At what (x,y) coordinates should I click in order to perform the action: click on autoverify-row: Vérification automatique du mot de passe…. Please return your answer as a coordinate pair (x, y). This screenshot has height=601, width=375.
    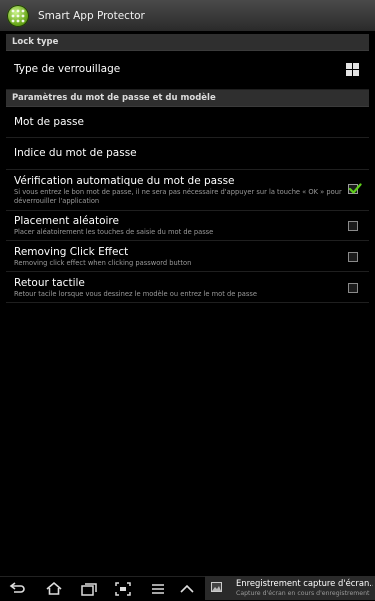
    Looking at the image, I should click on (187, 190).